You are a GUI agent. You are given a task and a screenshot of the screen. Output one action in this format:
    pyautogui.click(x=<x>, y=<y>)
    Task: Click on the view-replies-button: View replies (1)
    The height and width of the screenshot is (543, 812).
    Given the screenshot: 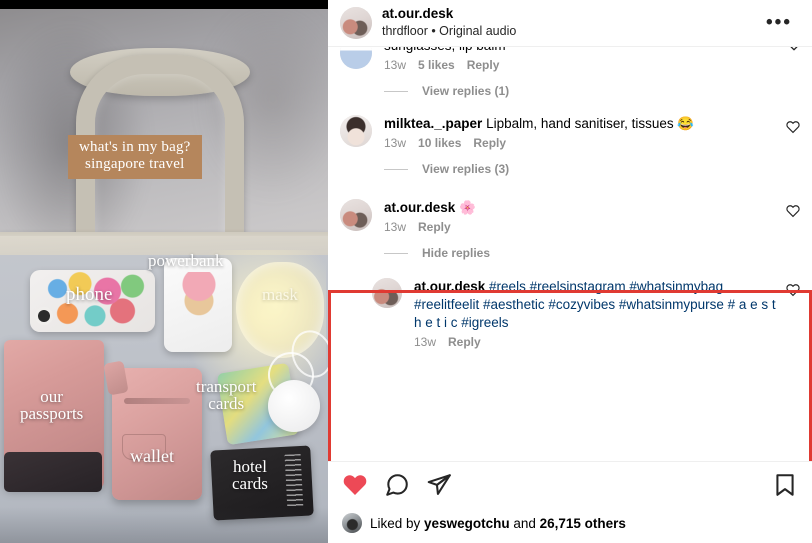 What is the action you would take?
    pyautogui.click(x=570, y=90)
    